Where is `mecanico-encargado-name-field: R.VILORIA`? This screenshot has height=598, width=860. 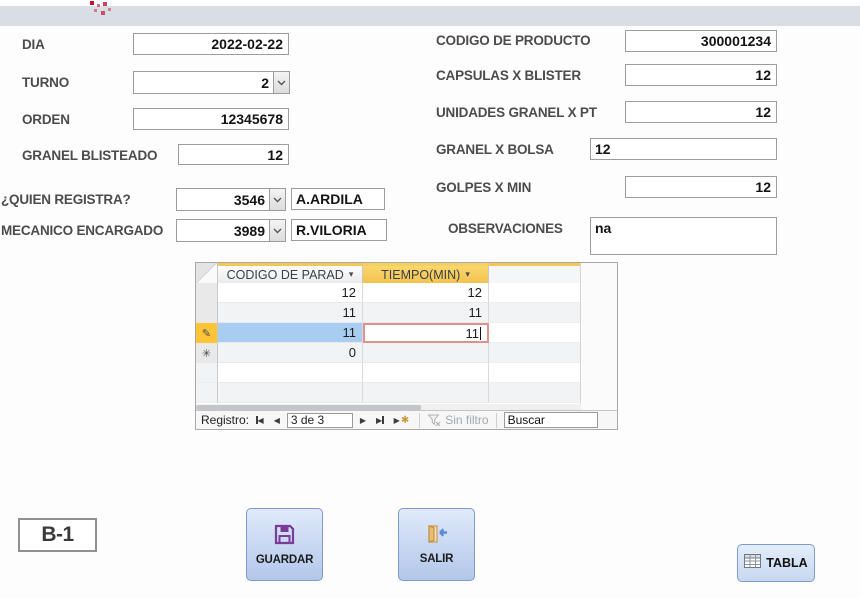 mecanico-encargado-name-field: R.VILORIA is located at coordinates (339, 230).